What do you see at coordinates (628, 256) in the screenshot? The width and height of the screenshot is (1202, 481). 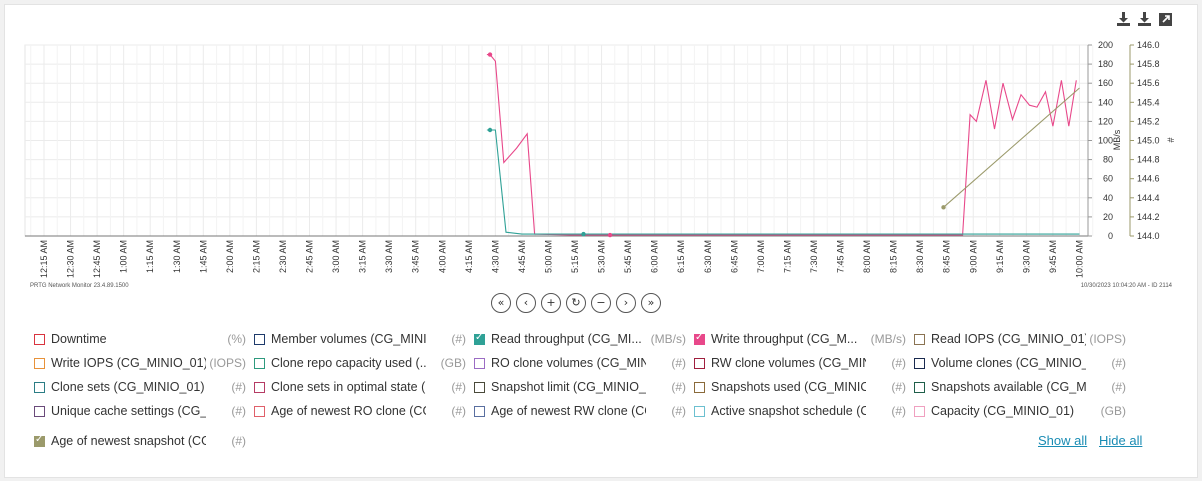 I see `x-tick-label: 5:45 AM` at bounding box center [628, 256].